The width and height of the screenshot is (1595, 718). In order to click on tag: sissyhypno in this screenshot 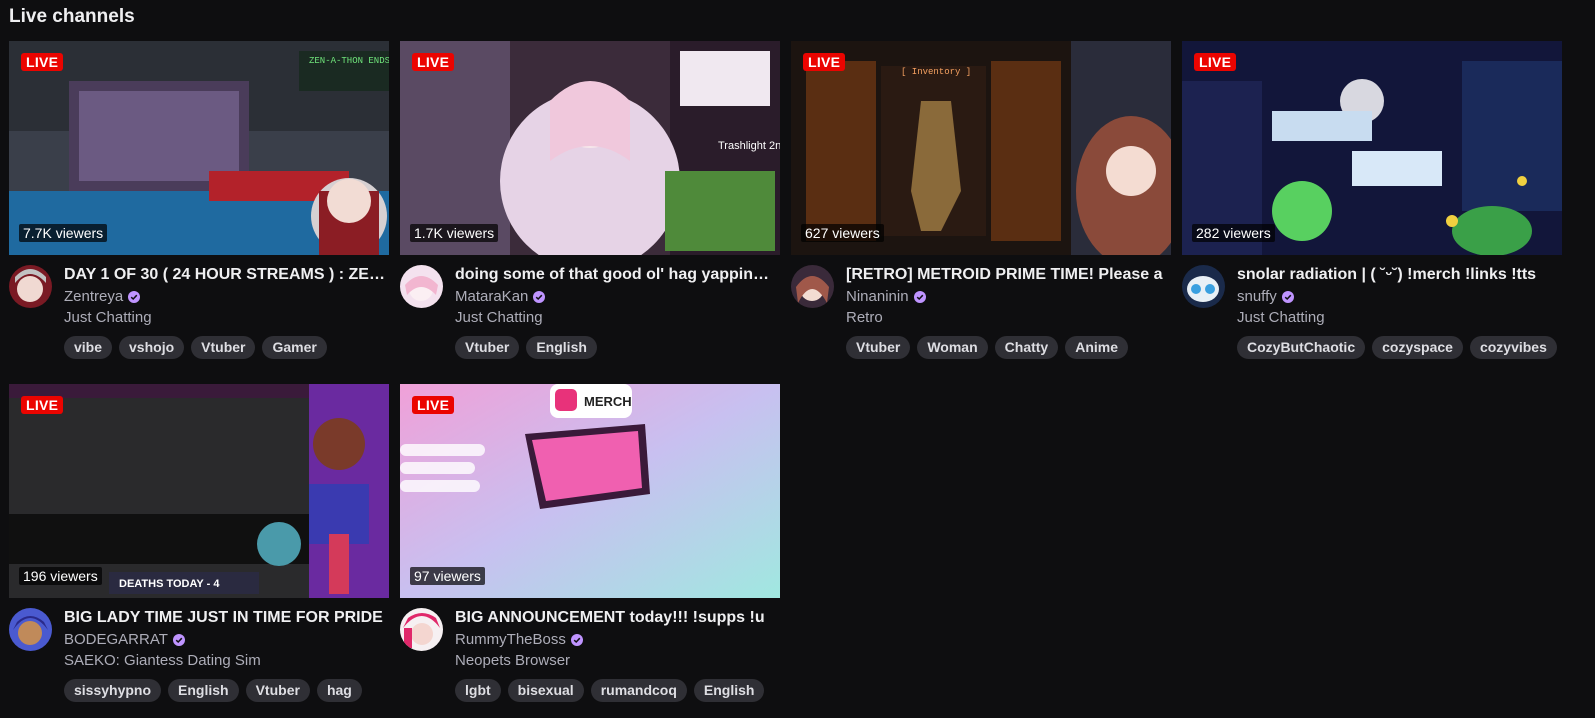, I will do `click(113, 690)`.